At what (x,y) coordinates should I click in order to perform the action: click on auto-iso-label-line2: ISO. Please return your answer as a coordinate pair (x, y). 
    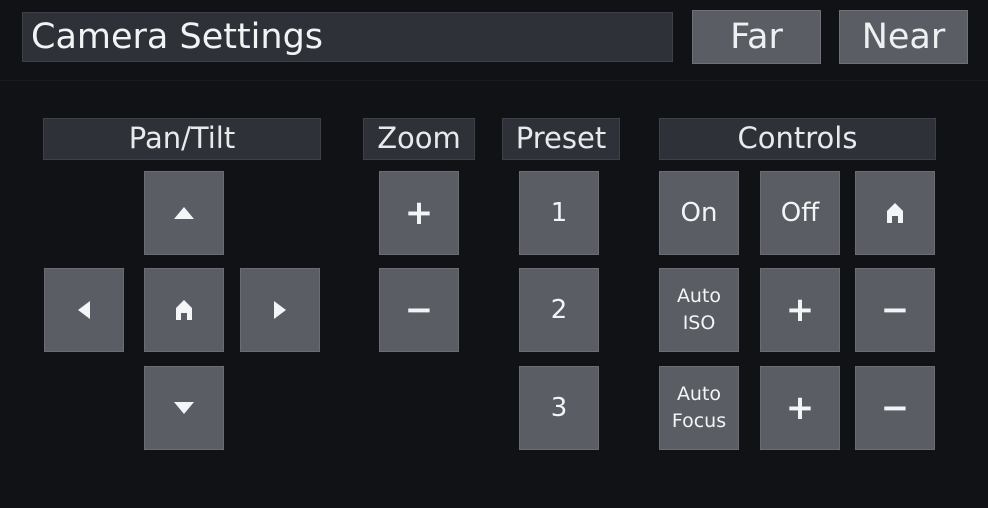
    Looking at the image, I should click on (699, 323).